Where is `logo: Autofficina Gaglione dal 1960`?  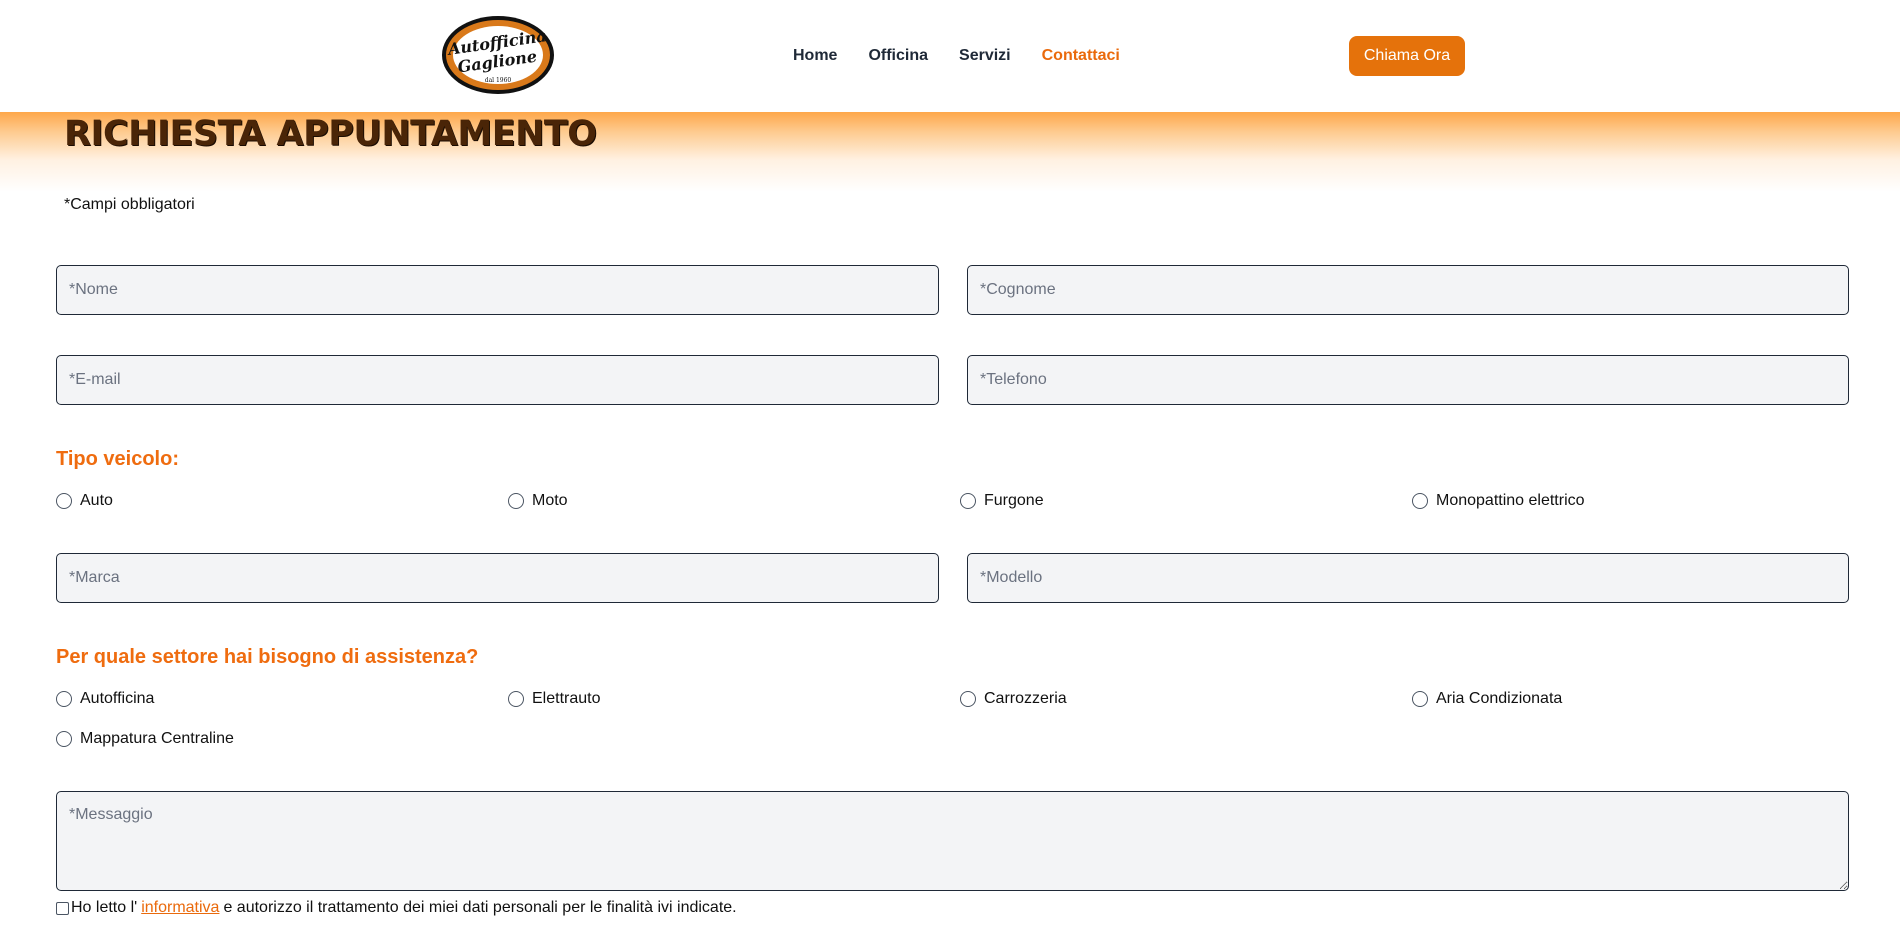
logo: Autofficina Gaglione dal 1960 is located at coordinates (498, 55).